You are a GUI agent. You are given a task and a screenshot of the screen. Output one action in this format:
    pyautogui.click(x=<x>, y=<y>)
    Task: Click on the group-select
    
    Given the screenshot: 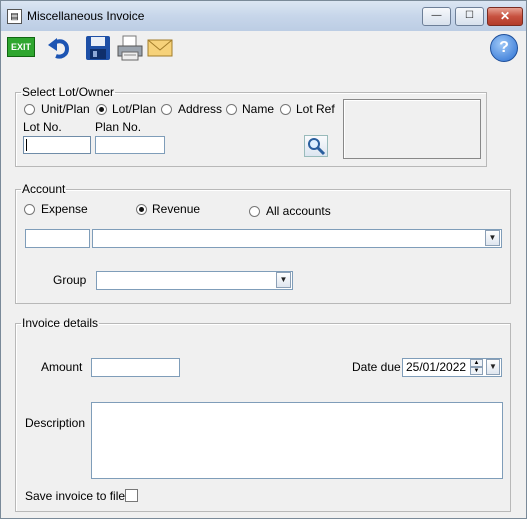 What is the action you would take?
    pyautogui.click(x=194, y=280)
    